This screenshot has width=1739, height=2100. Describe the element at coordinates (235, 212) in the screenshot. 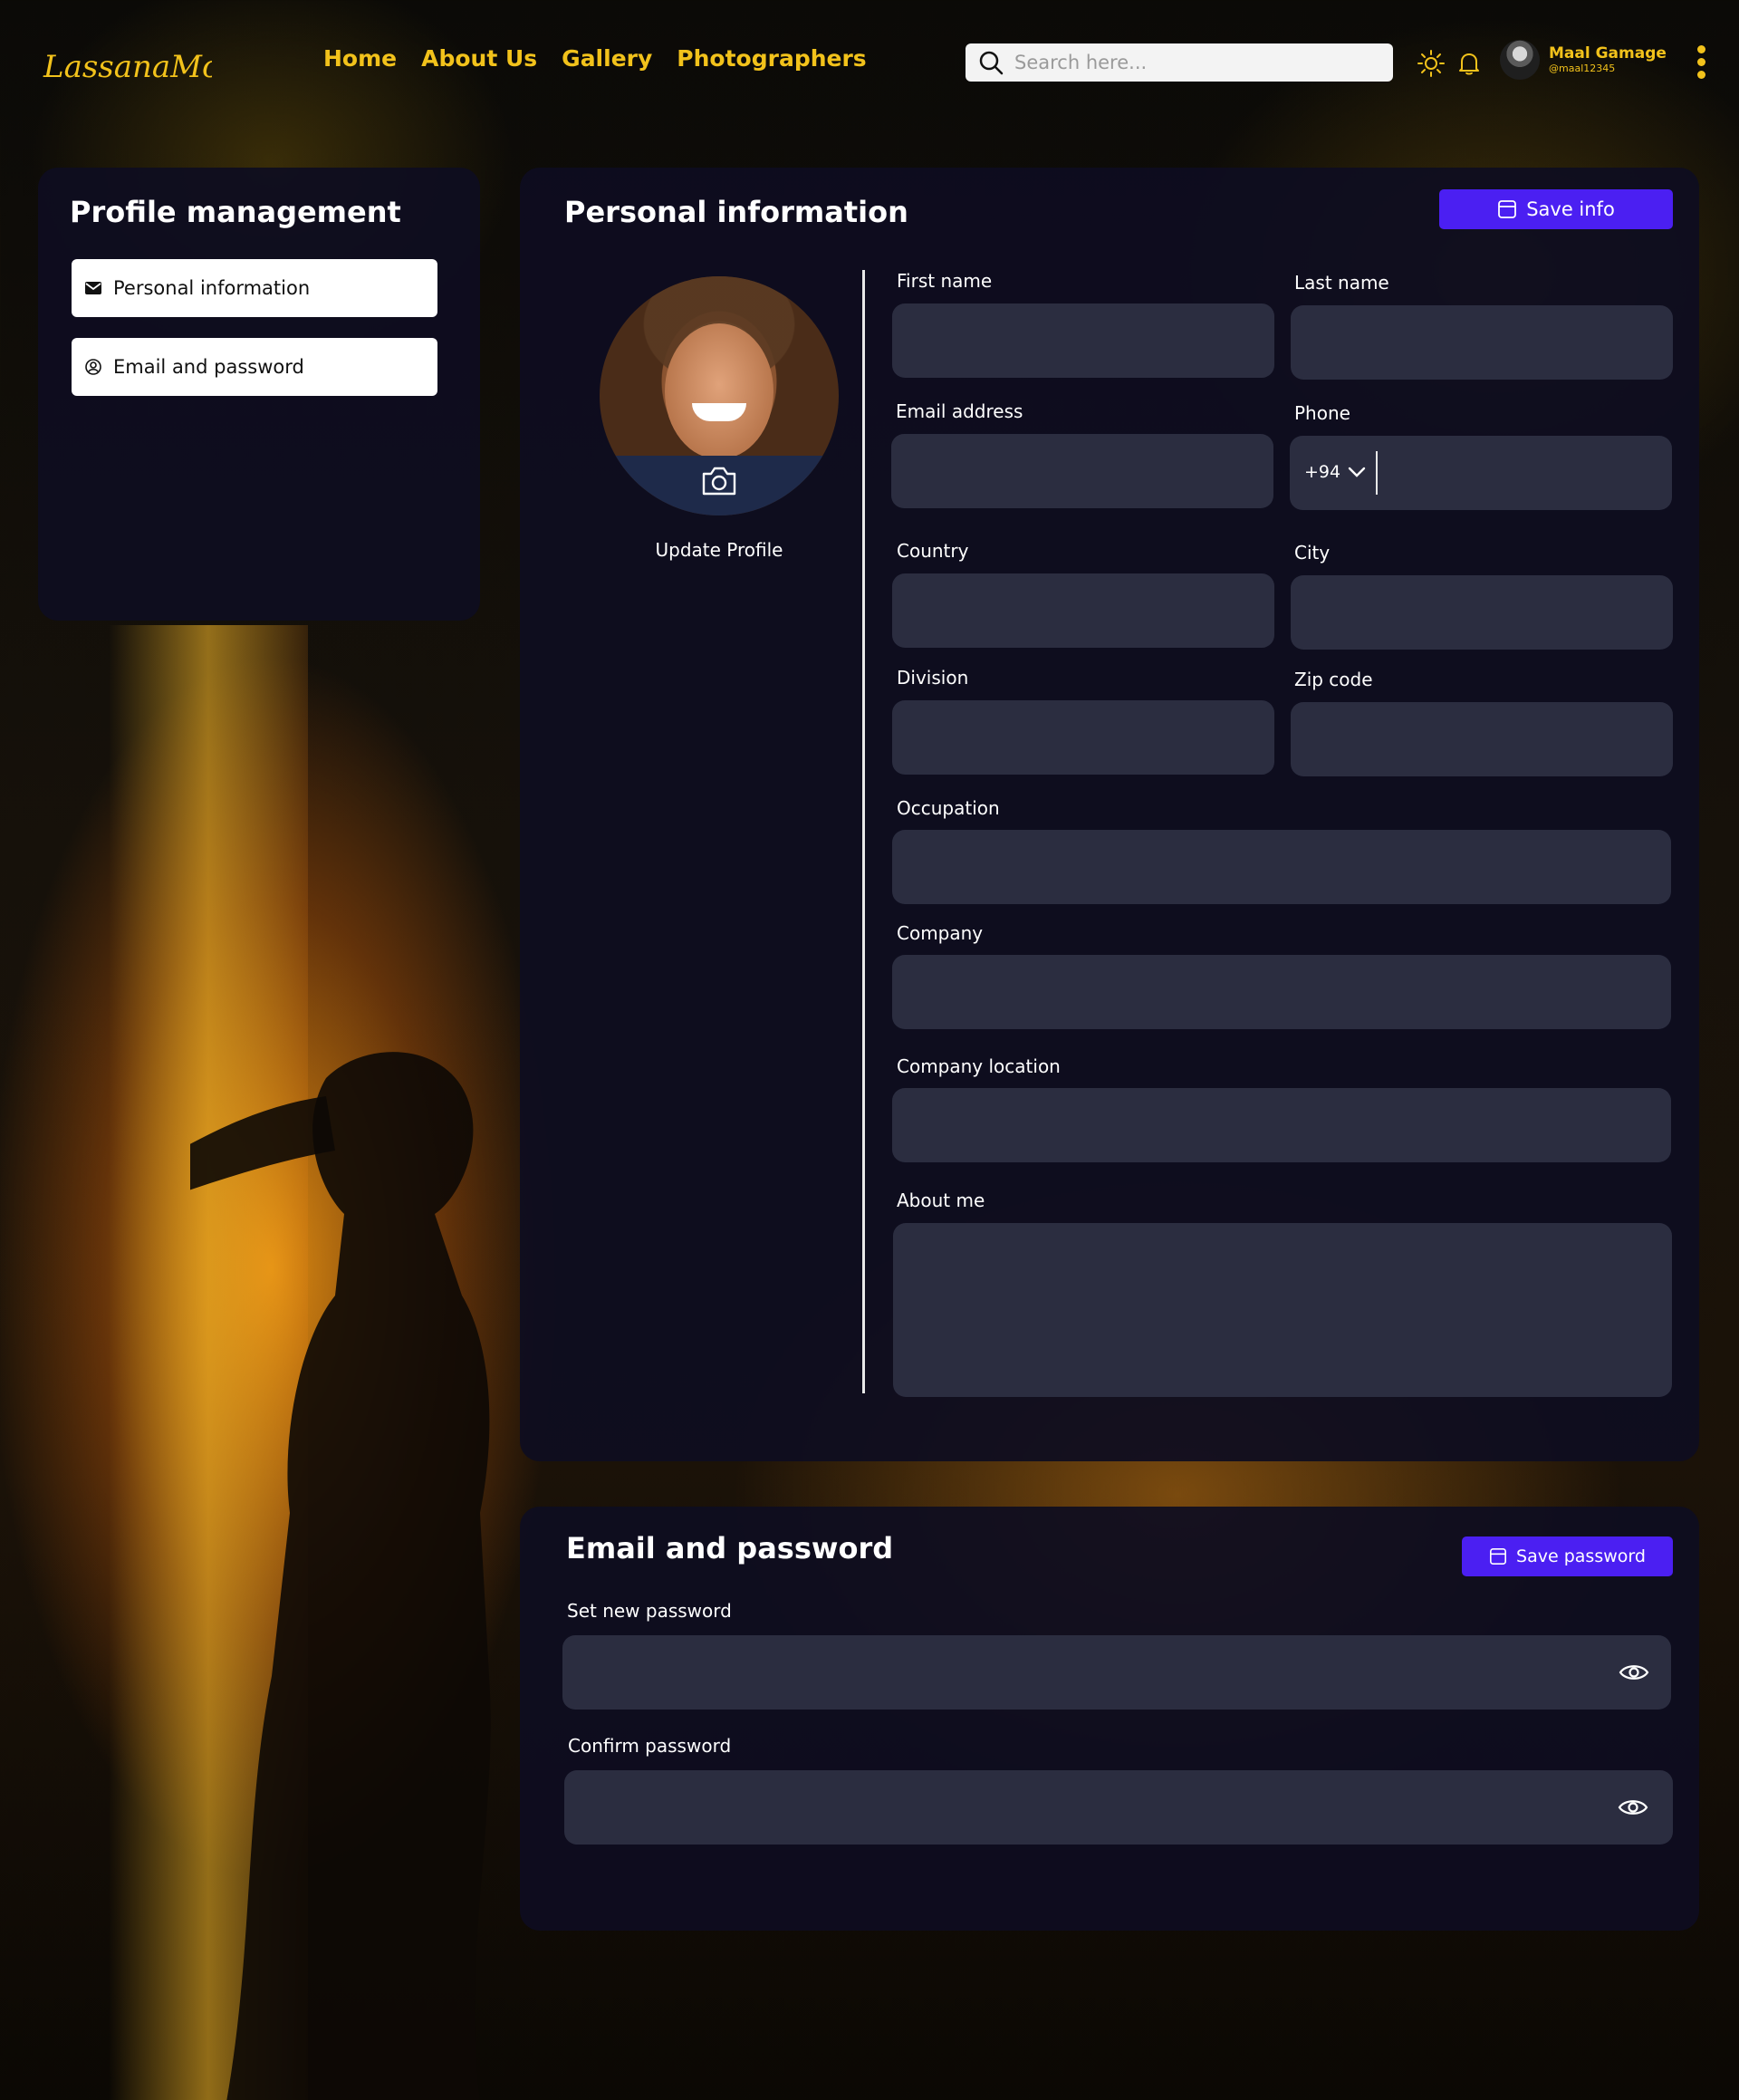

I see `sidebar-title: Profile management` at that location.